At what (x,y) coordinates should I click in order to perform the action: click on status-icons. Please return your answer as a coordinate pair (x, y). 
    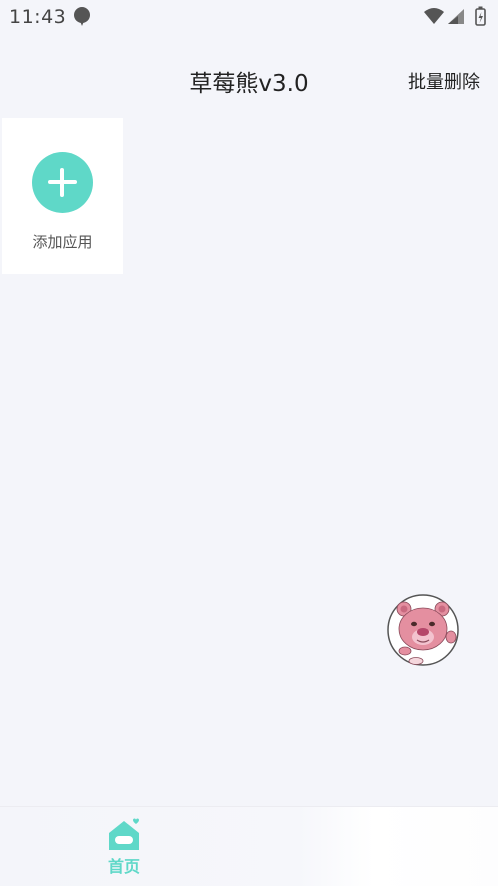
    Looking at the image, I should click on (455, 16).